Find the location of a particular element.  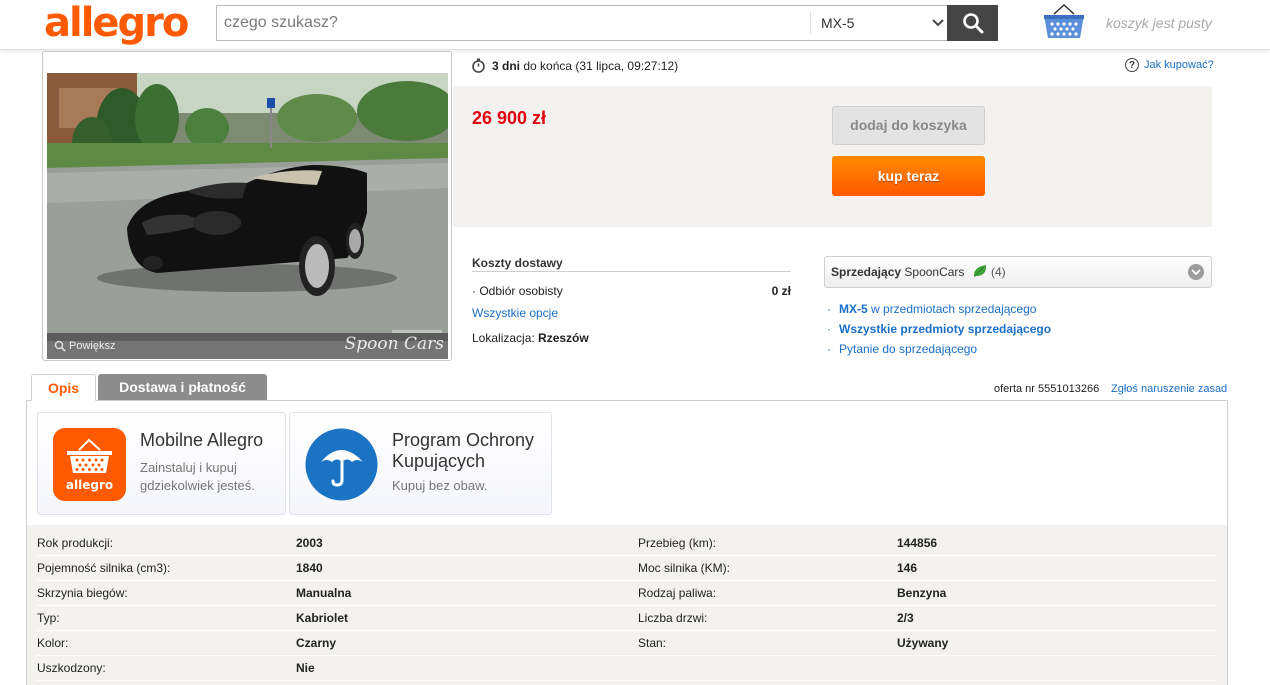

allegro-app-icon-text: allegro is located at coordinates (89, 485).